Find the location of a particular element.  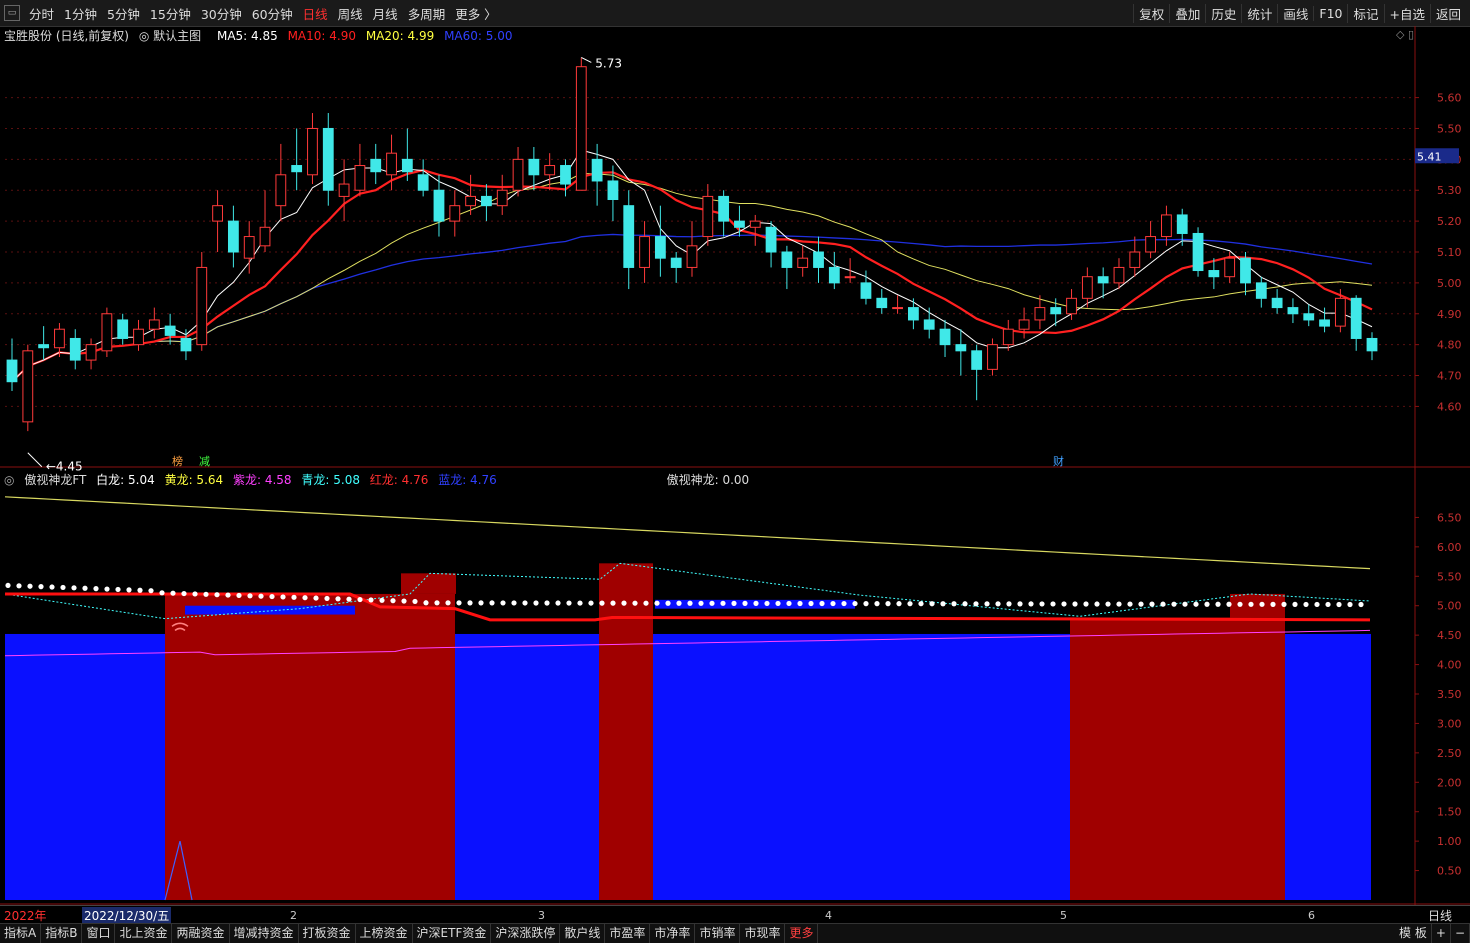

zoom-in-button: + is located at coordinates (1441, 933).